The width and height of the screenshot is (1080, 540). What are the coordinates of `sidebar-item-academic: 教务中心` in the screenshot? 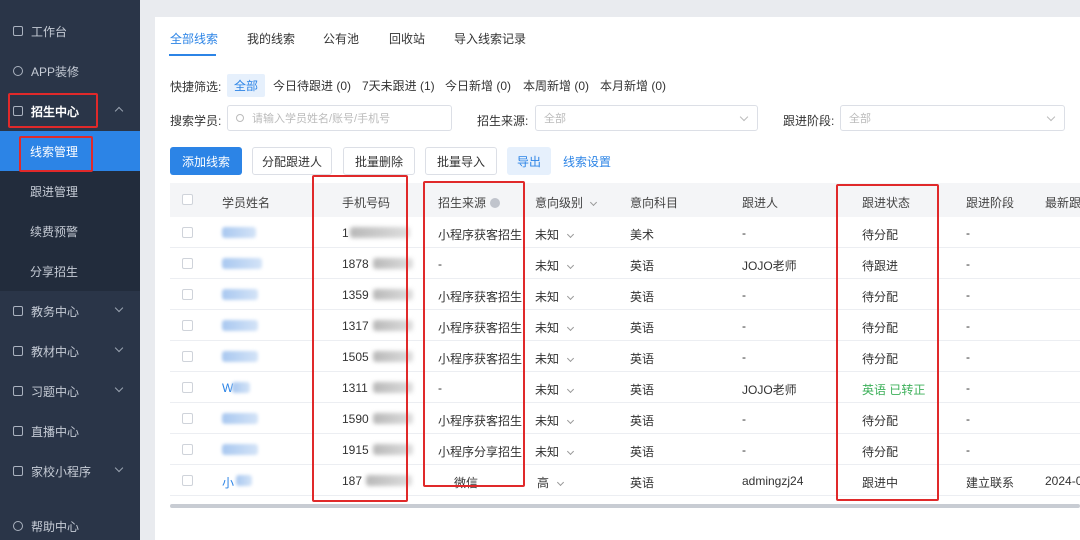 It's located at (70, 311).